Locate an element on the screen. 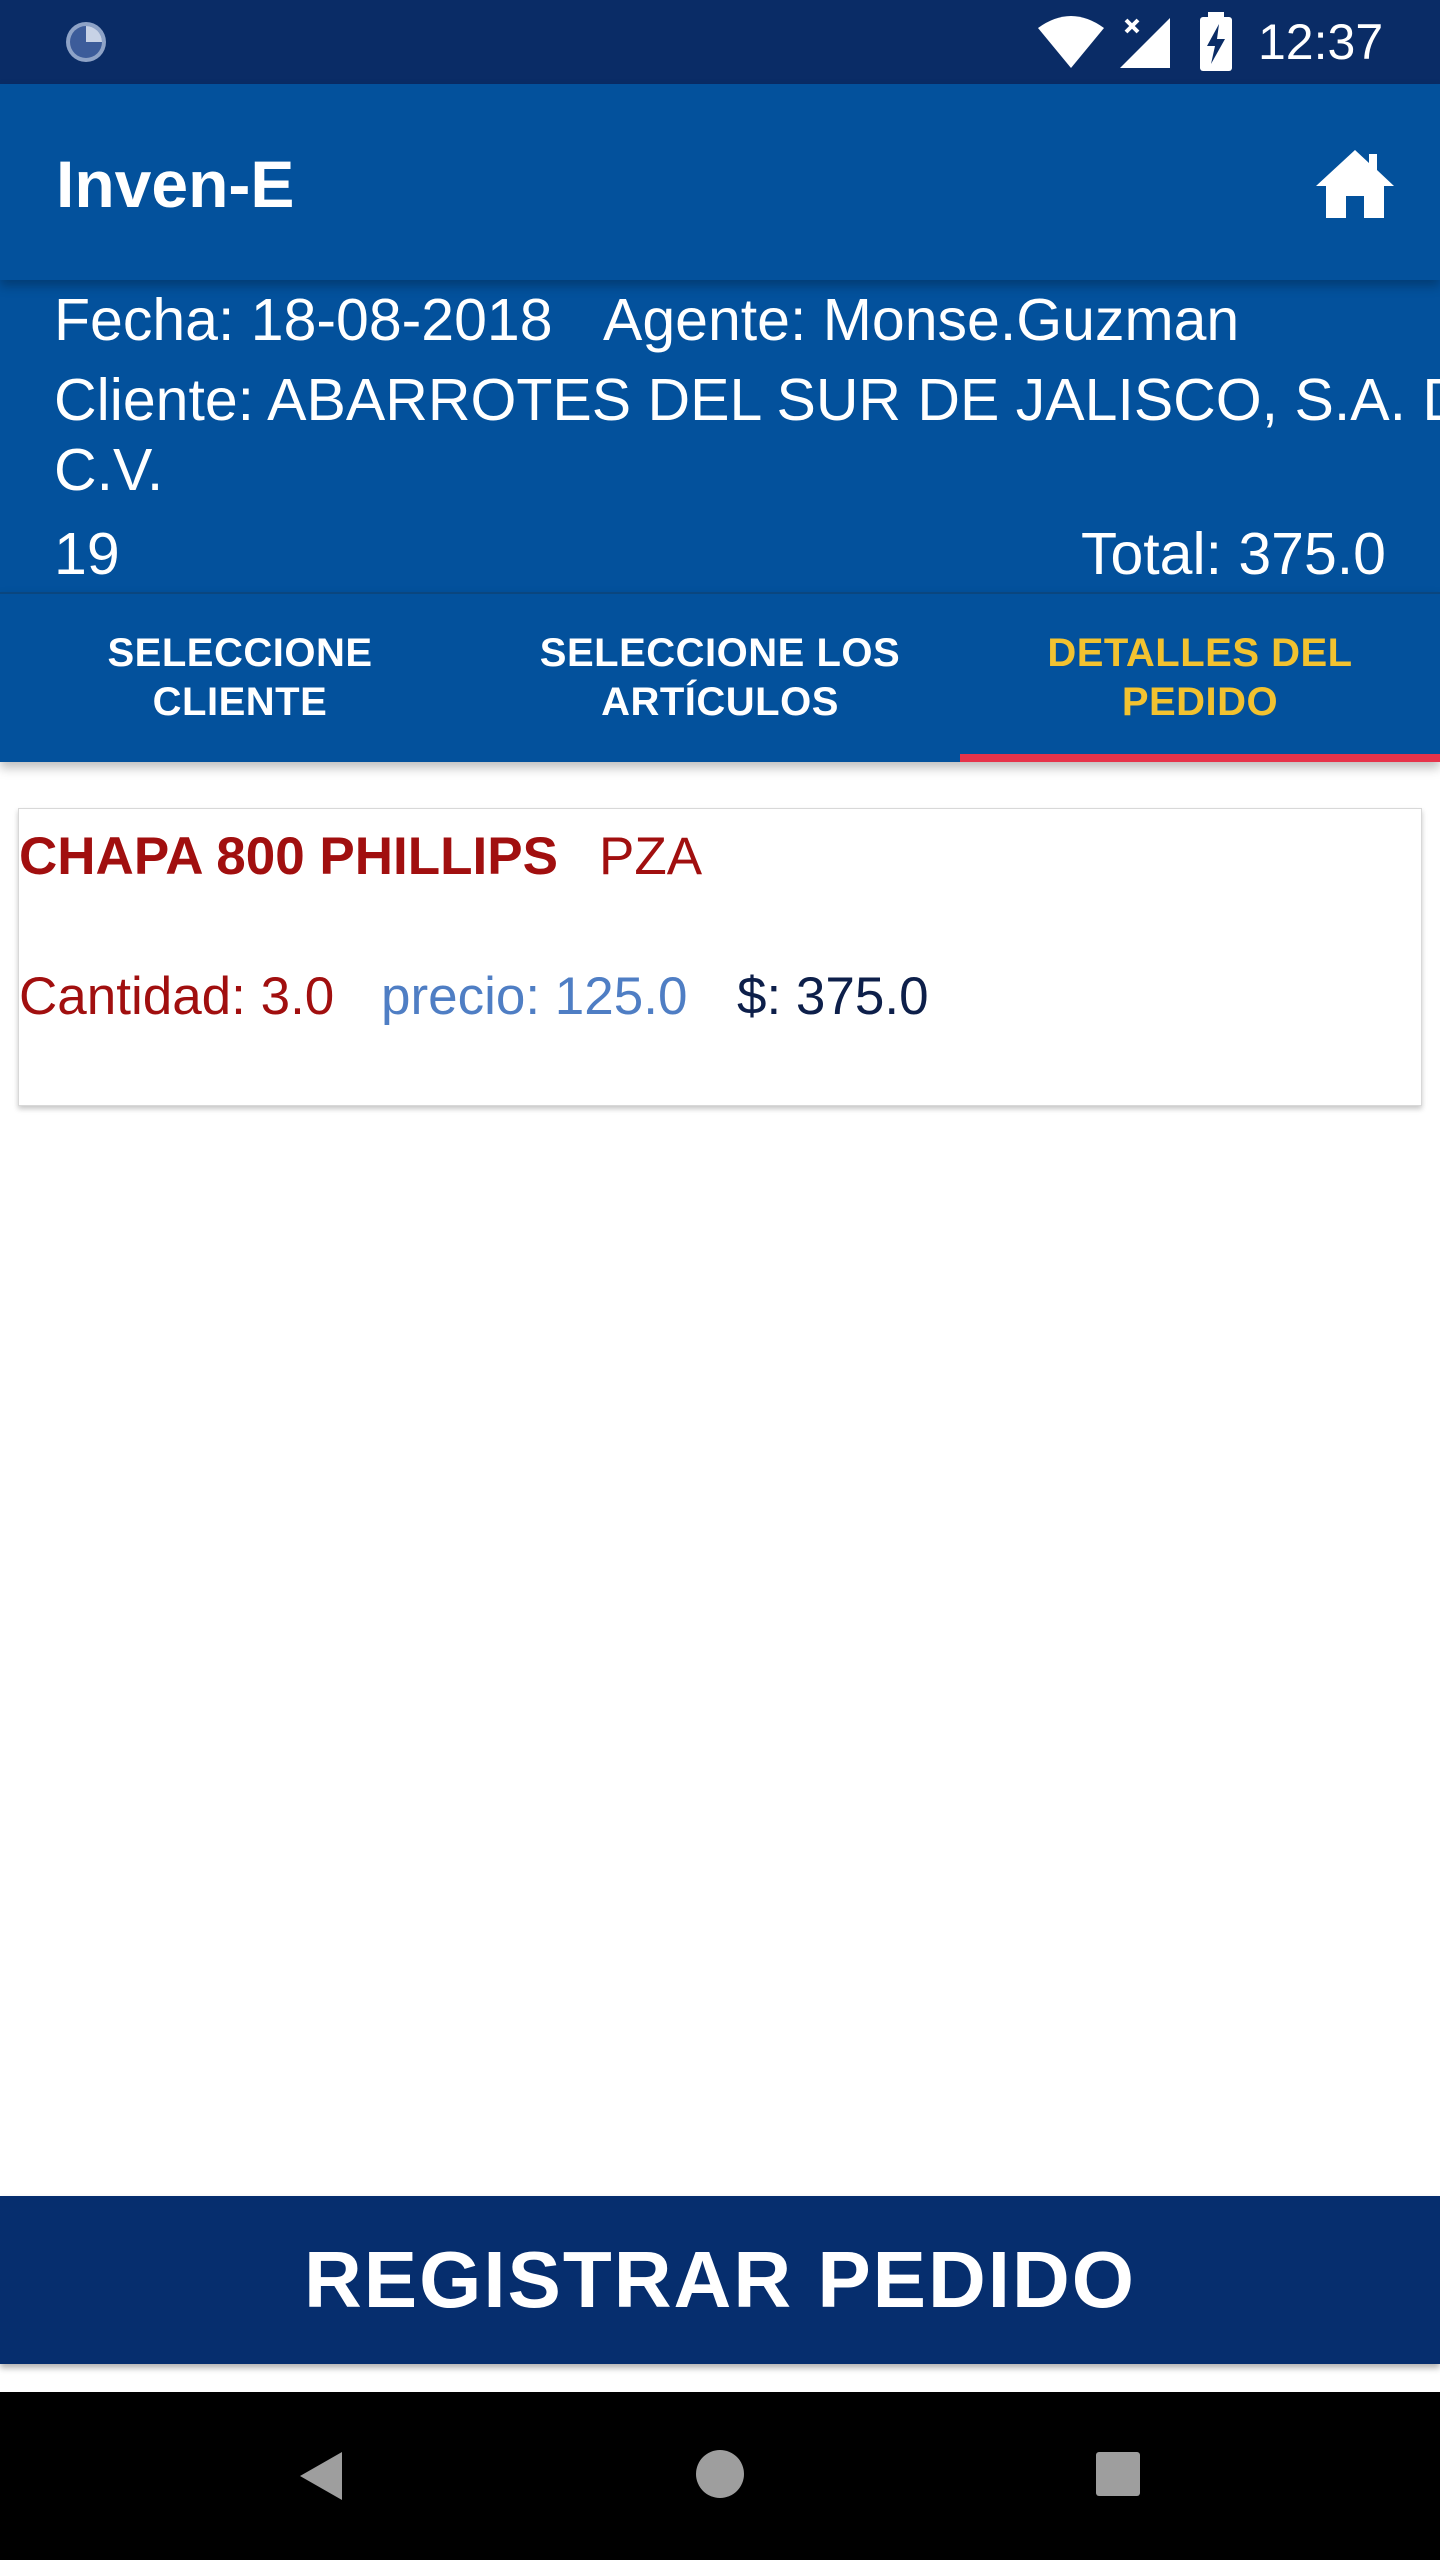 The image size is (1440, 2560). product-name: CHAPA 800 PHILLIPS is located at coordinates (288, 856).